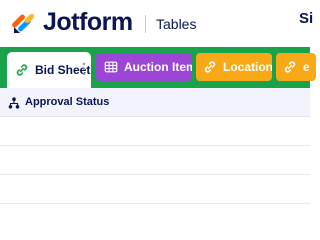 This screenshot has width=320, height=240. Describe the element at coordinates (14, 103) in the screenshot. I see `hierarchy-icon` at that location.